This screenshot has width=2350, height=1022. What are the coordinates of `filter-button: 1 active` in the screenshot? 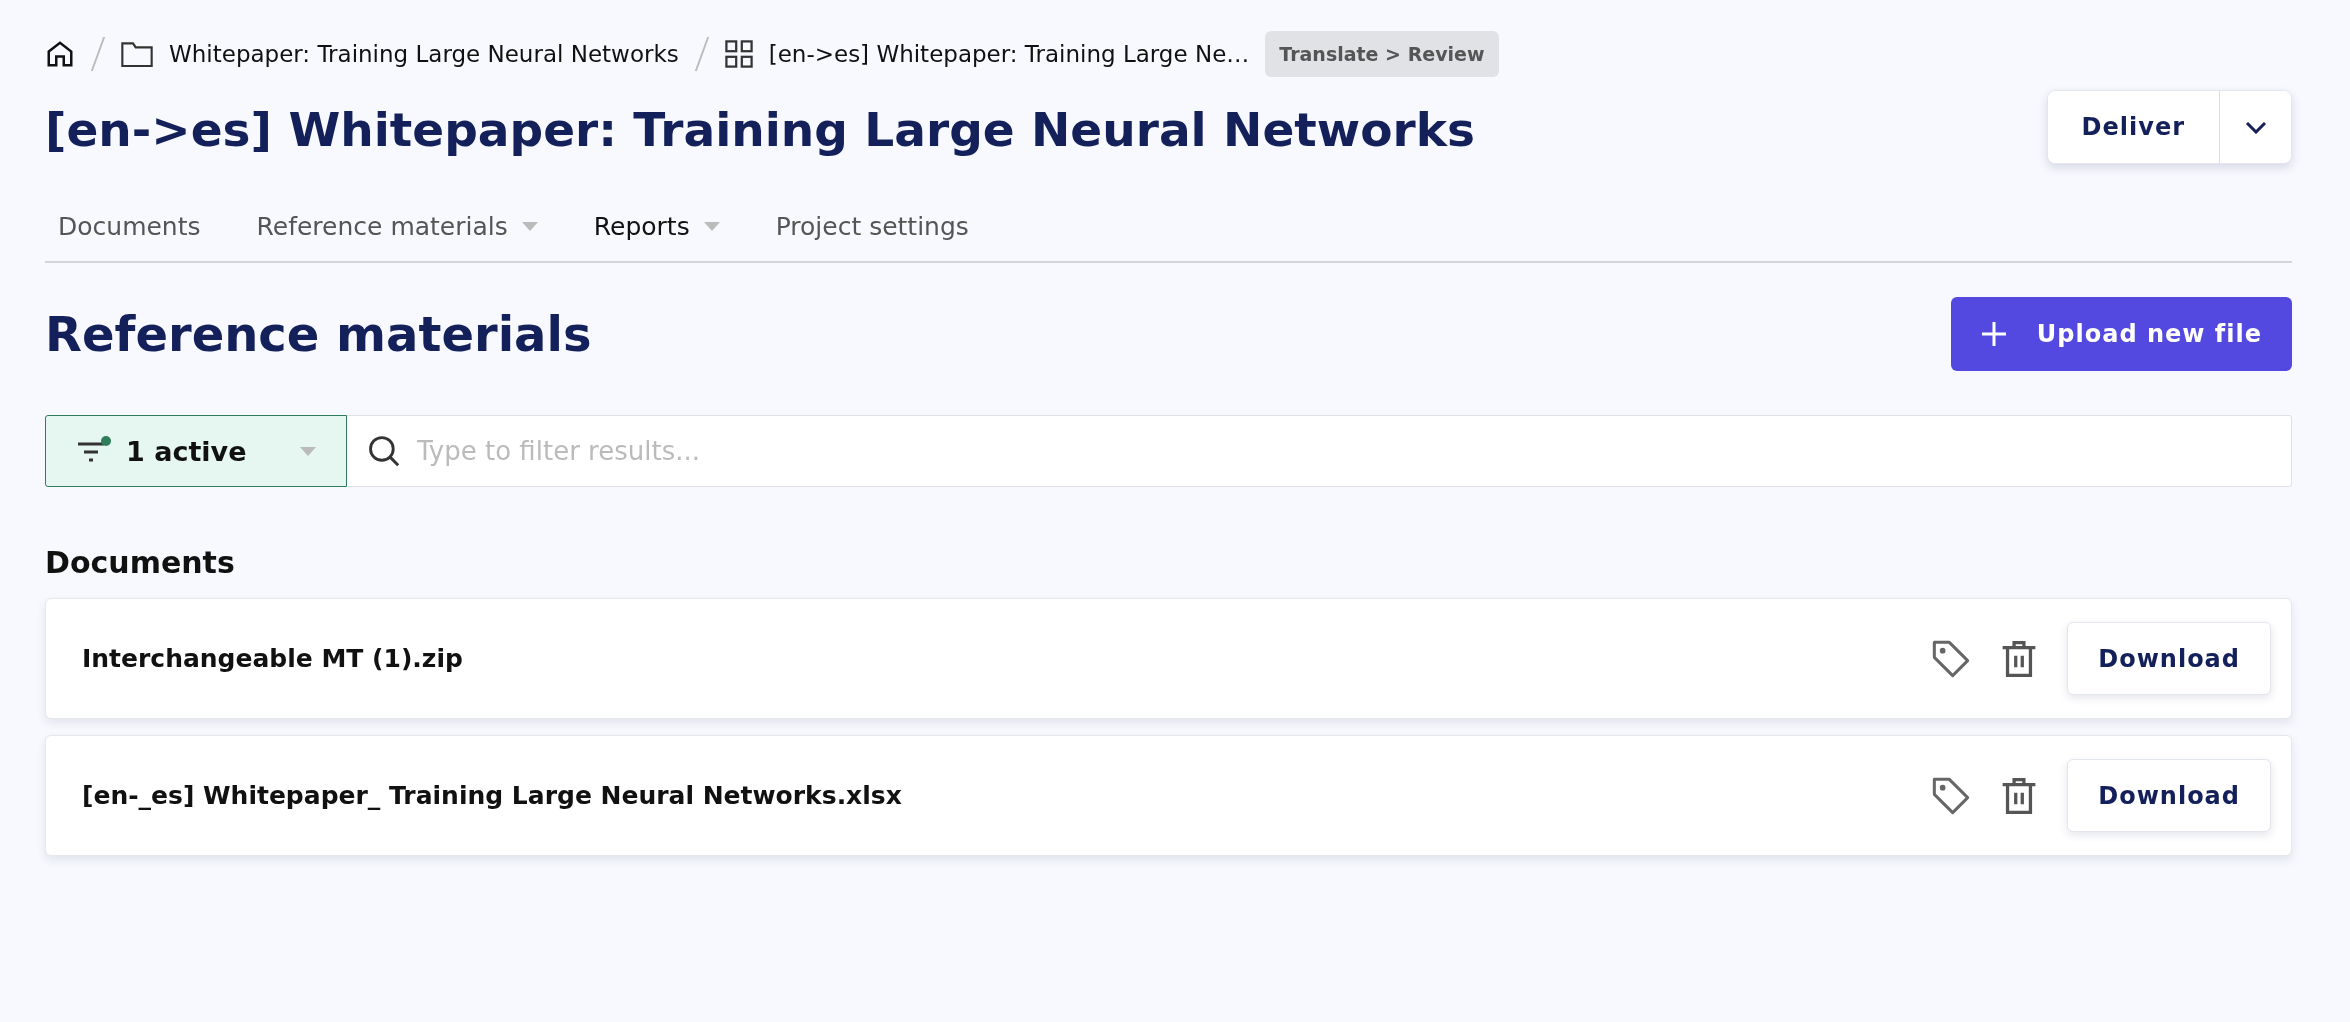 It's located at (196, 451).